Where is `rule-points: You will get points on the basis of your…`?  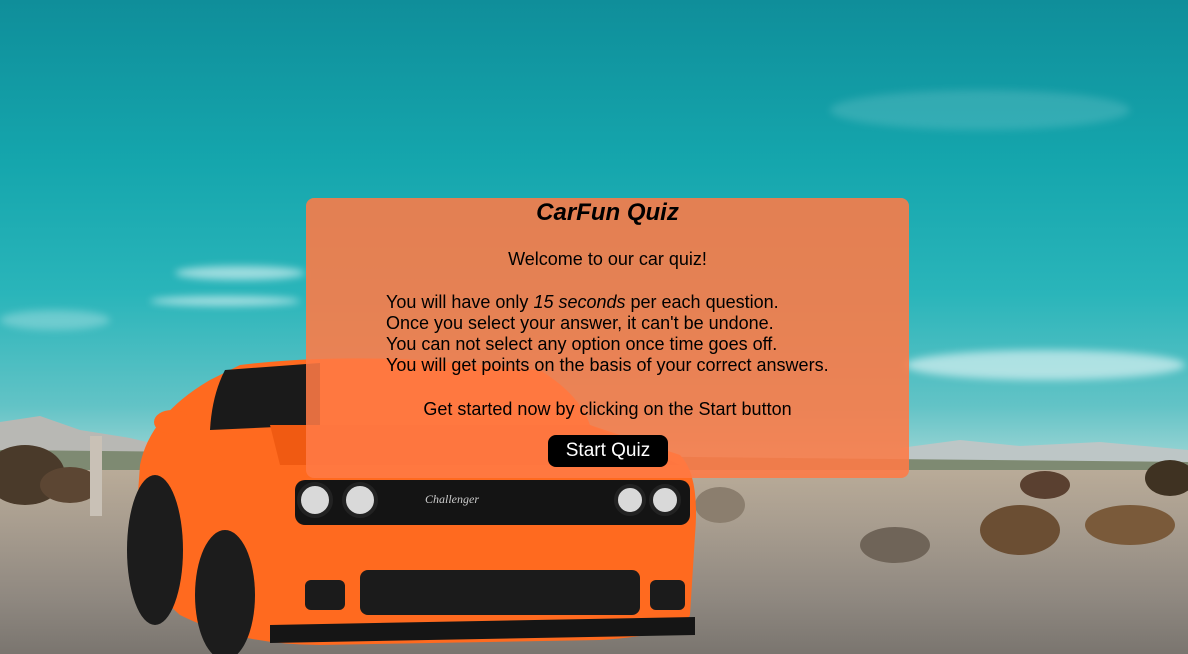
rule-points: You will get points on the basis of your… is located at coordinates (607, 365).